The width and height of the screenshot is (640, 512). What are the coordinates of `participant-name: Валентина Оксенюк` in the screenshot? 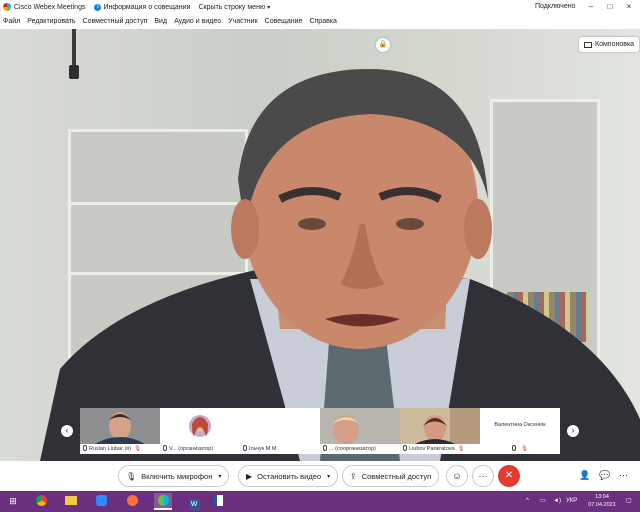 It's located at (520, 425).